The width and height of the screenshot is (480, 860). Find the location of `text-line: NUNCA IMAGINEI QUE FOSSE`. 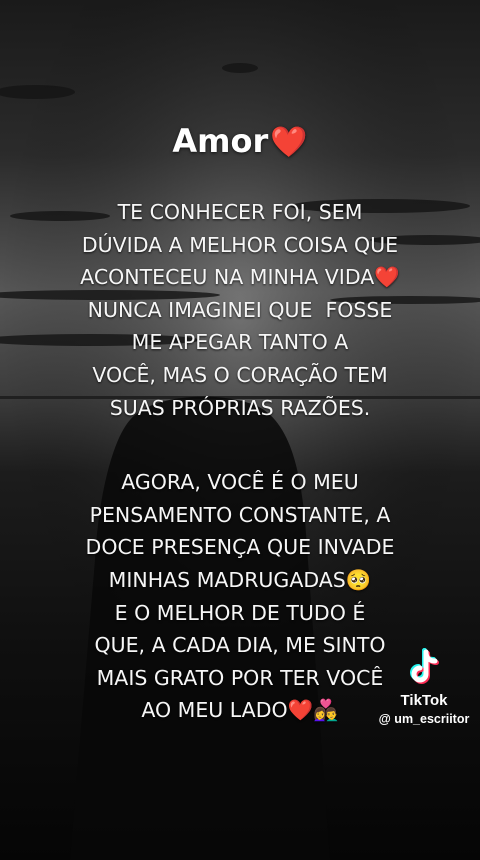

text-line: NUNCA IMAGINEI QUE FOSSE is located at coordinates (240, 309).